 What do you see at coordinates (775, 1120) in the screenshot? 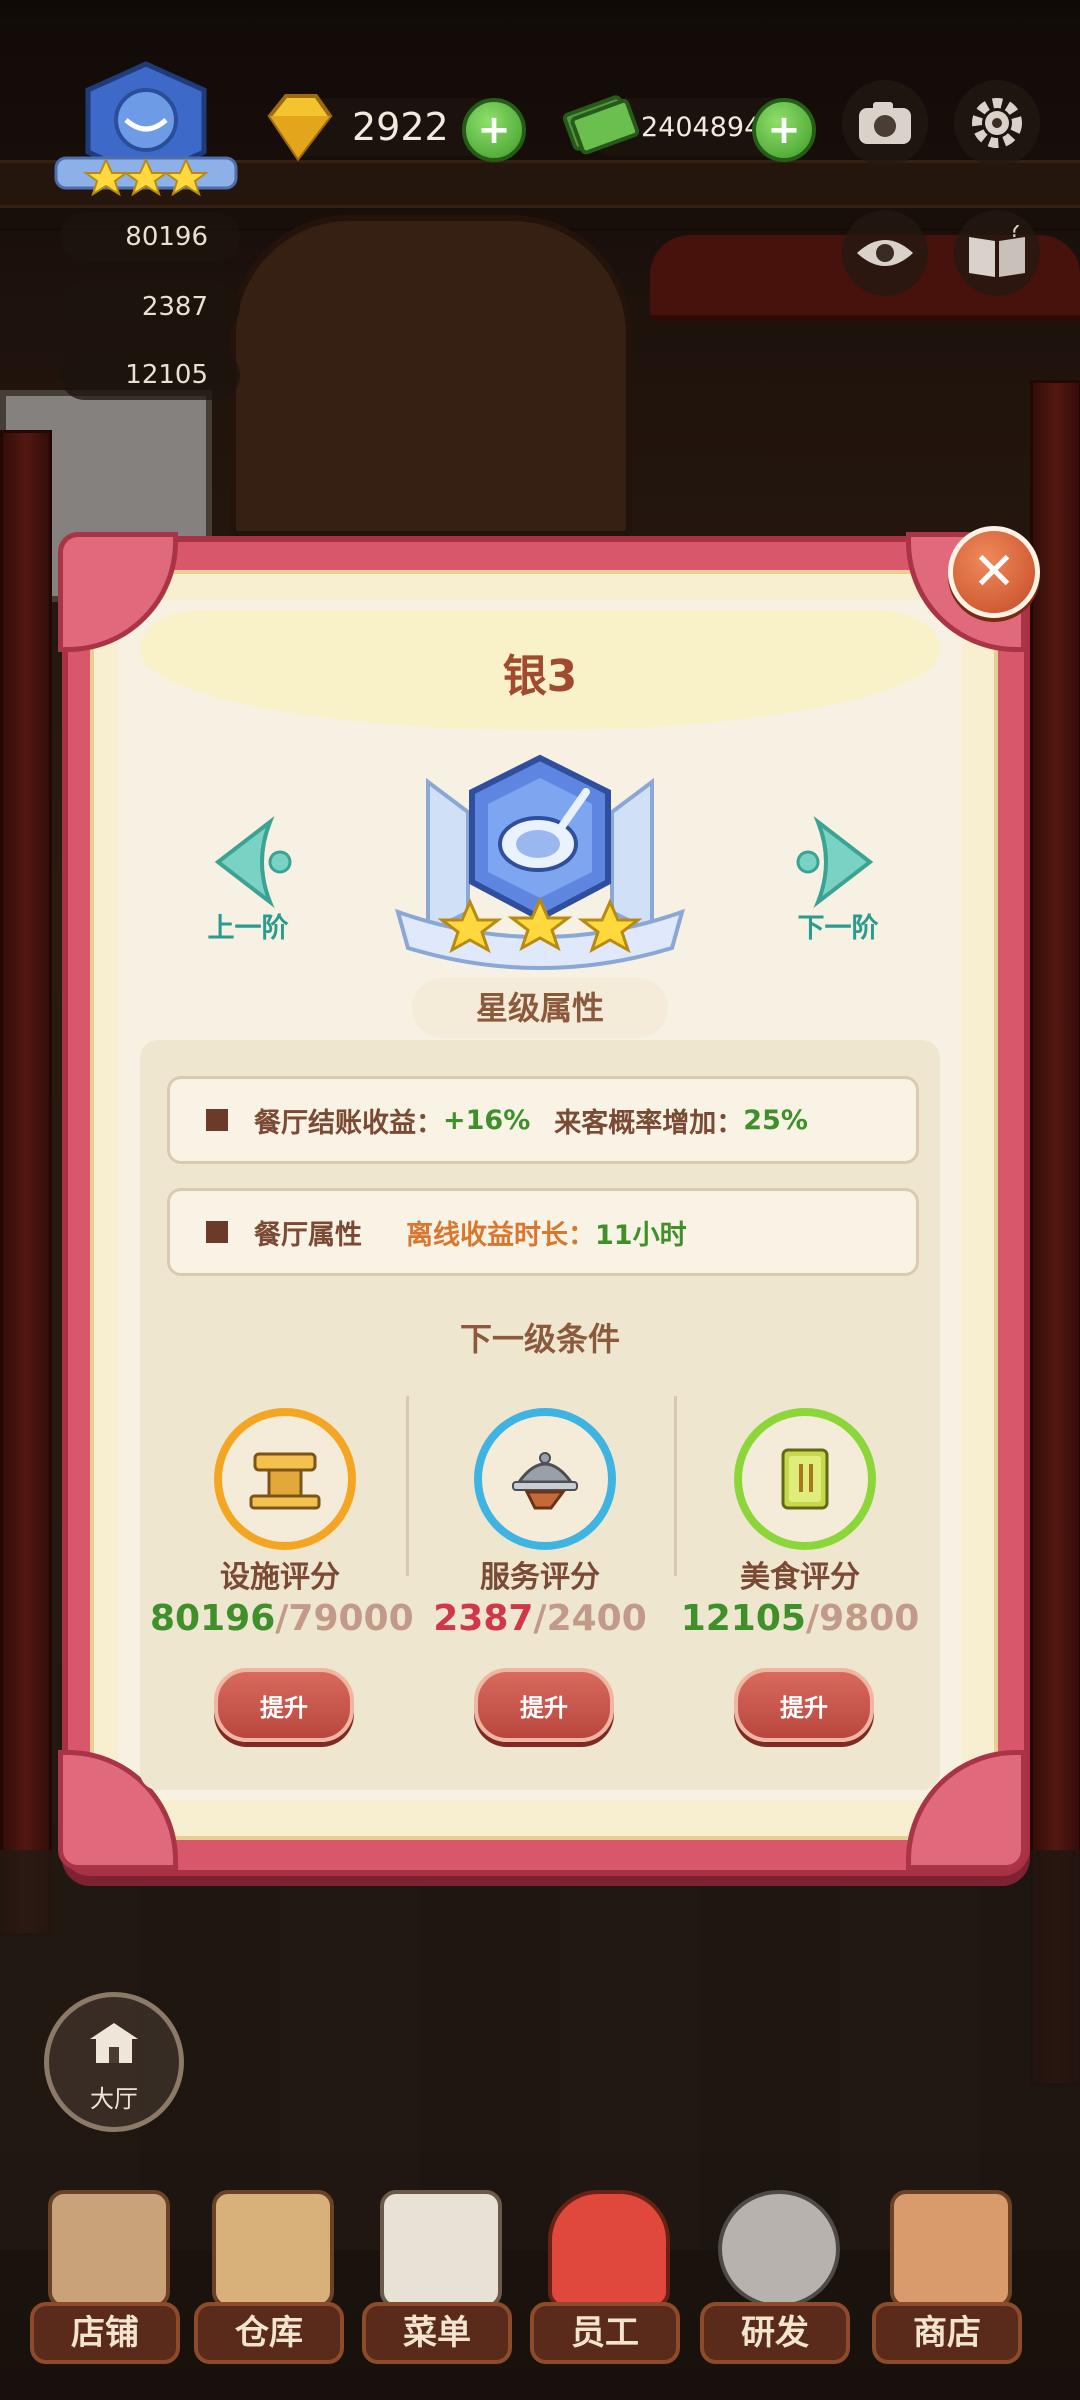
I see `customer-rate-value: 25%` at bounding box center [775, 1120].